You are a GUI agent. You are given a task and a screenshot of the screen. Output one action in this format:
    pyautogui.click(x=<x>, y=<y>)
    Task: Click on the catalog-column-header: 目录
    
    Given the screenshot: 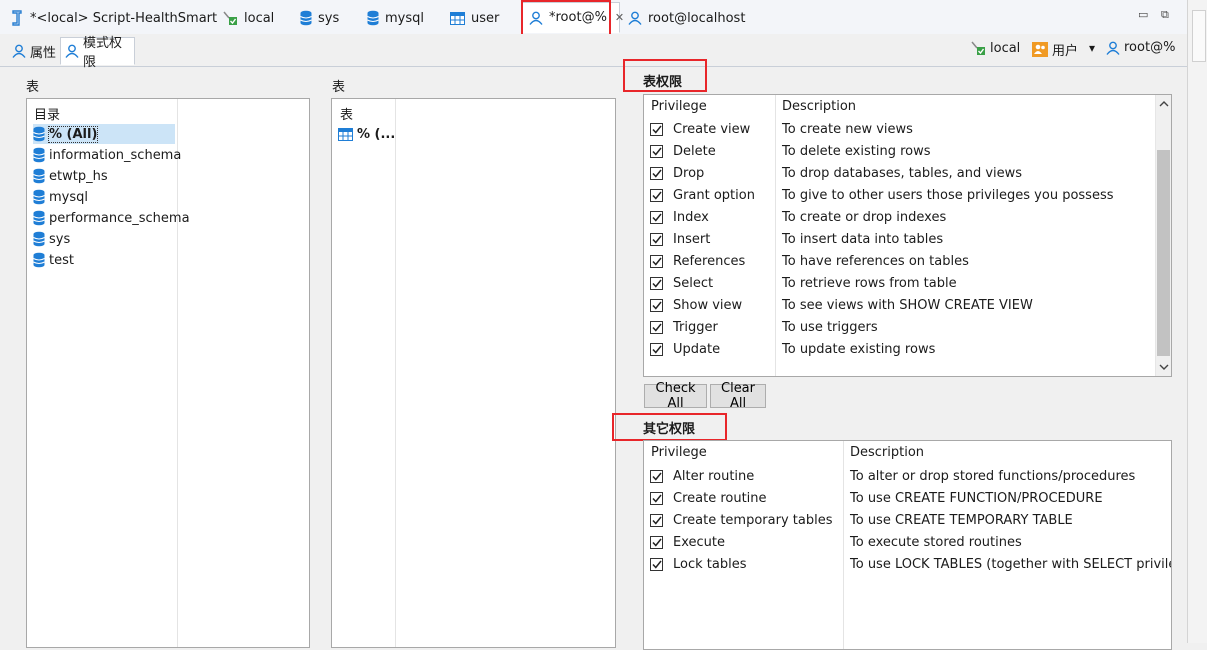 What is the action you would take?
    pyautogui.click(x=47, y=115)
    